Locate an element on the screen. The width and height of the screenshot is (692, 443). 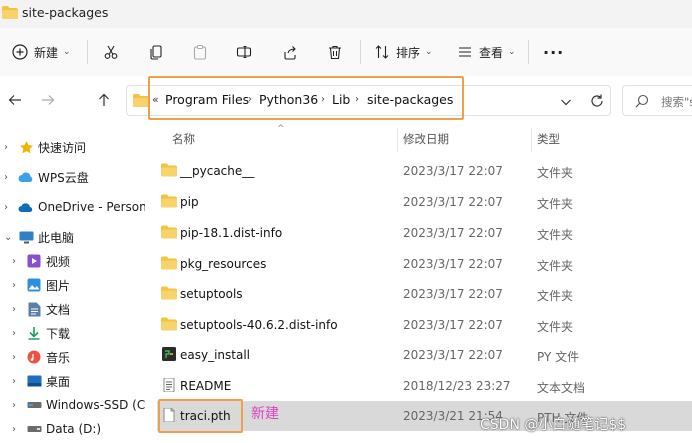
copy-button is located at coordinates (156, 52).